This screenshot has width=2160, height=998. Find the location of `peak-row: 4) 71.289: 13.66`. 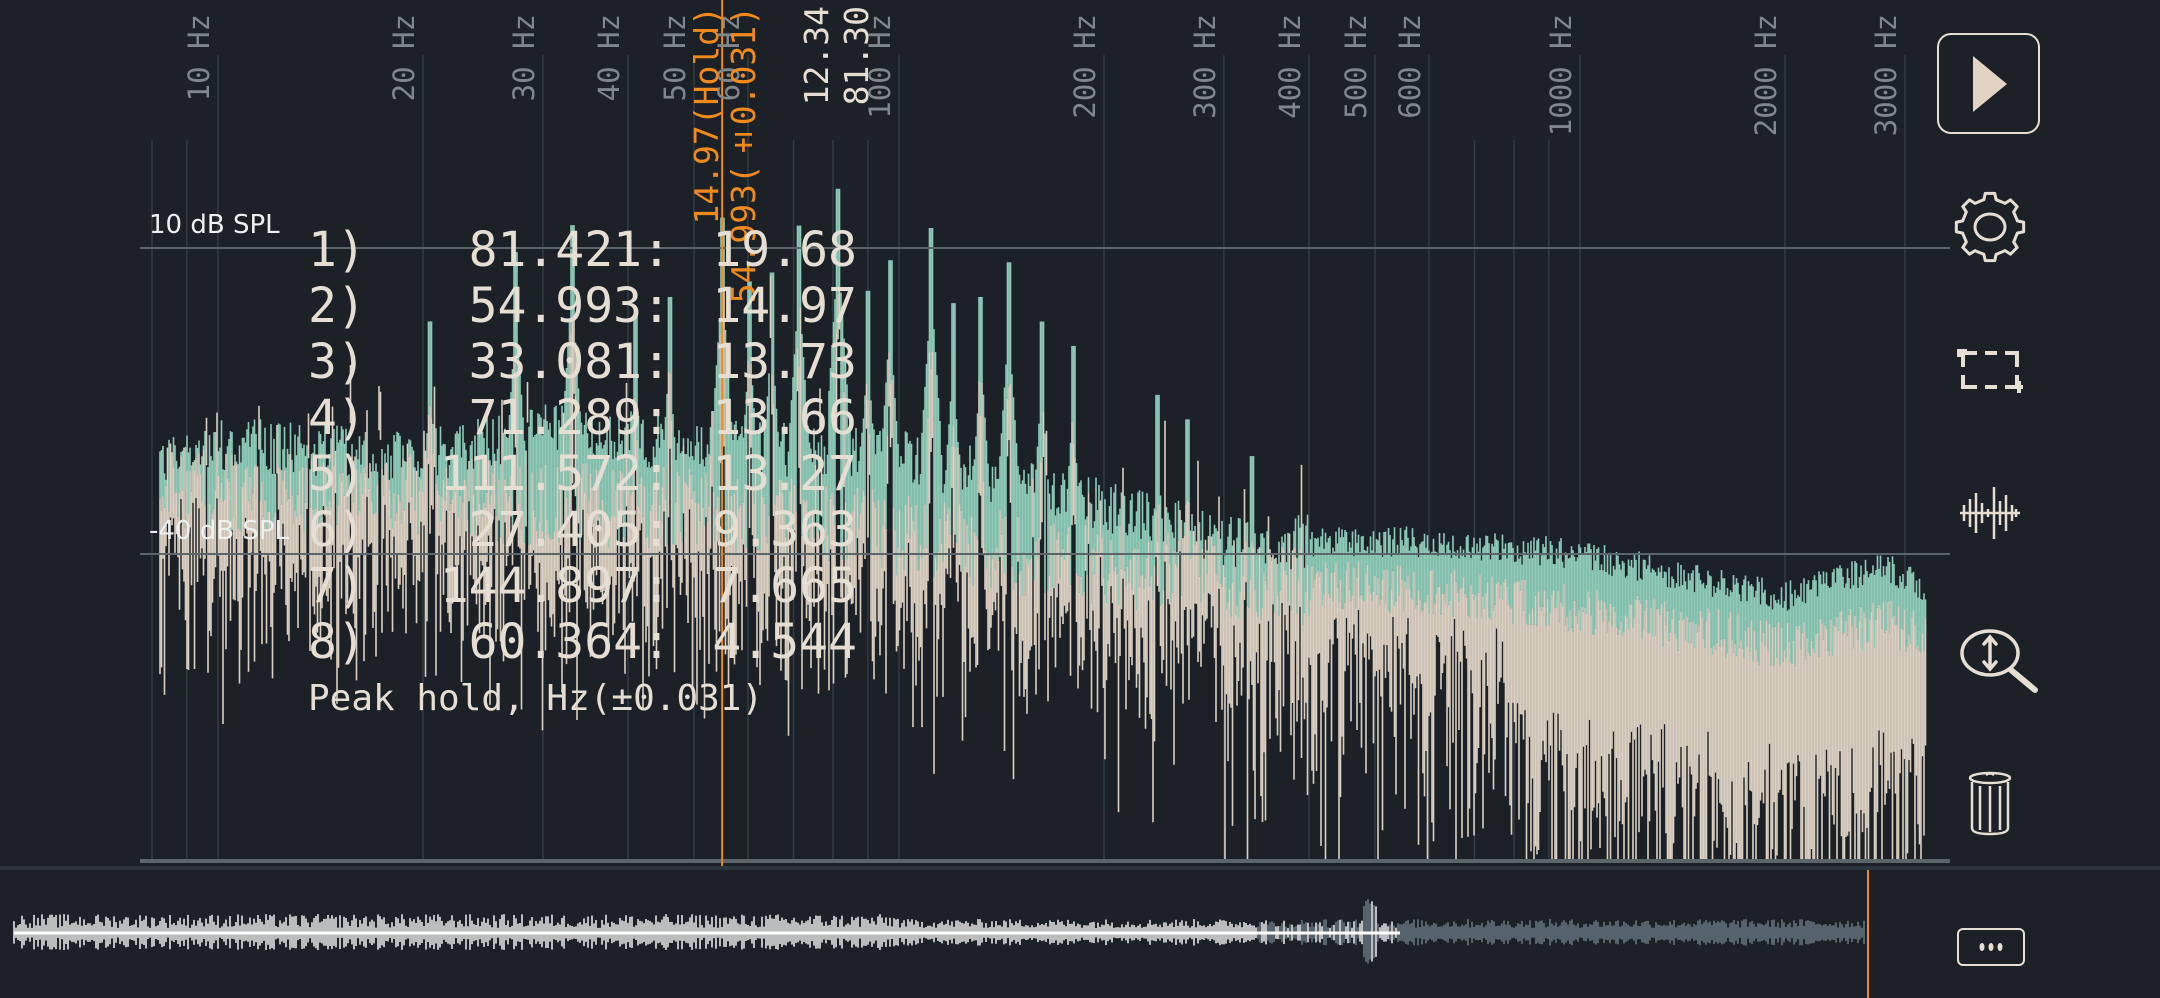

peak-row: 4) 71.289: 13.66 is located at coordinates (582, 418).